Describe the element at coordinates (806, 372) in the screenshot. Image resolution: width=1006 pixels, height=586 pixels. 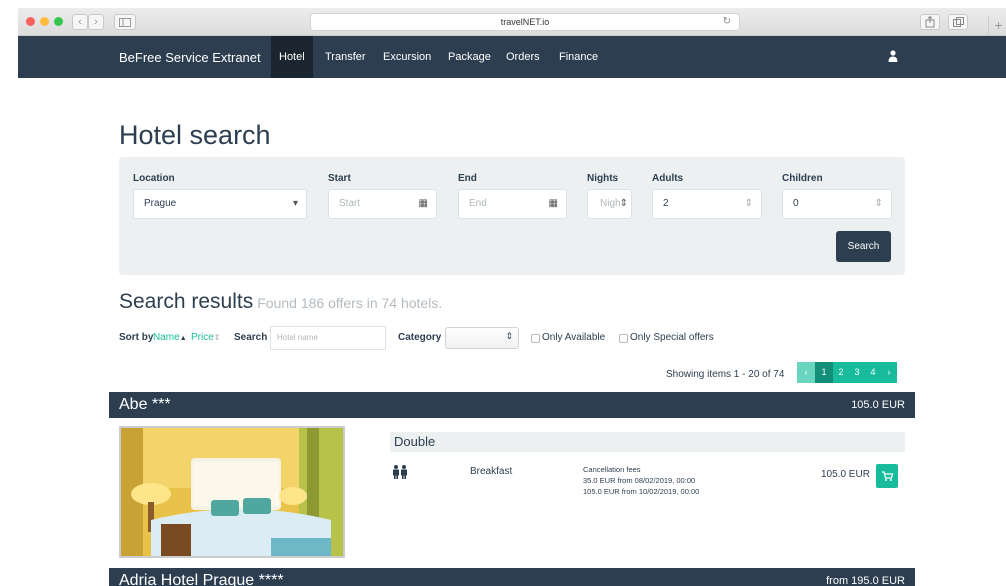
I see `prev-page-button: ‹` at that location.